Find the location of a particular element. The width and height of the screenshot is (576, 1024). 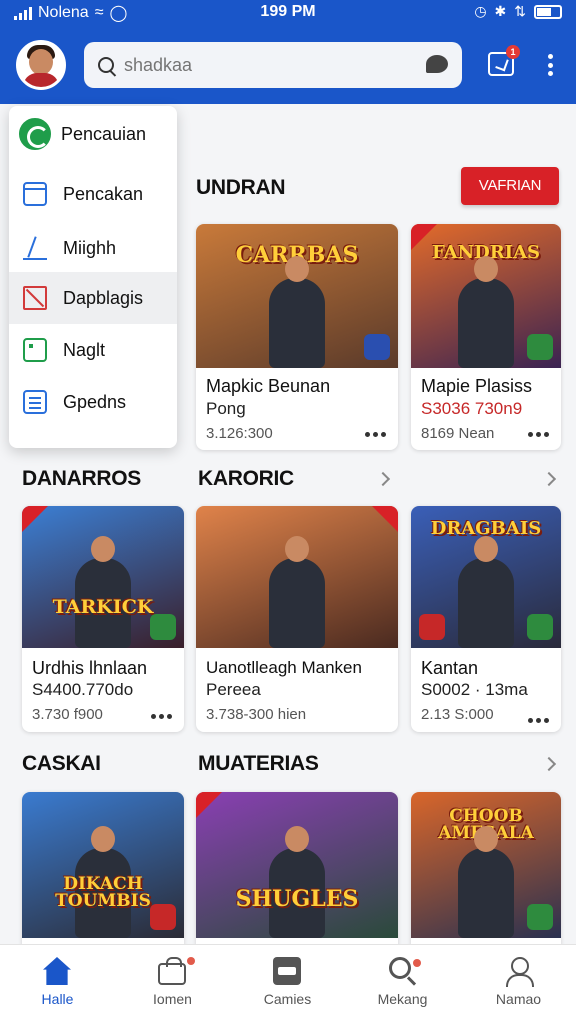

menu-item-label: Pencakan is located at coordinates (103, 193).